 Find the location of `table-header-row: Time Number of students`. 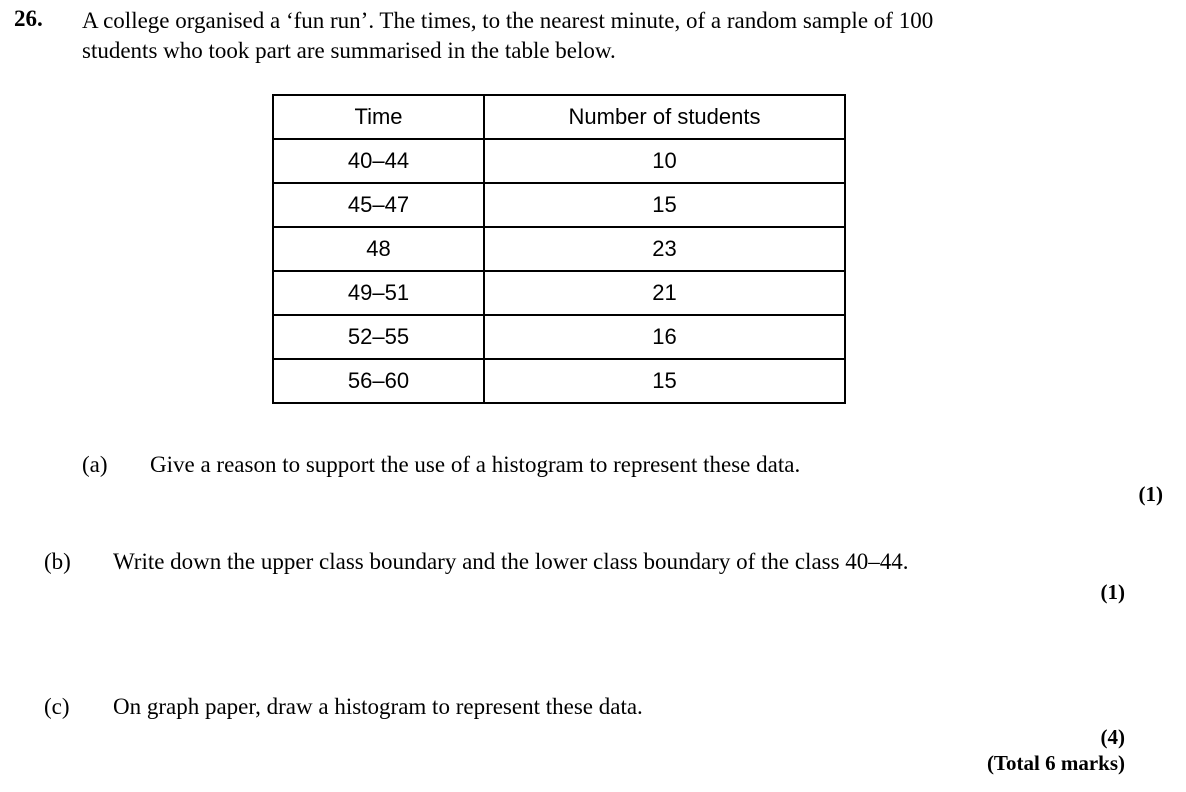

table-header-row: Time Number of students is located at coordinates (559, 117).